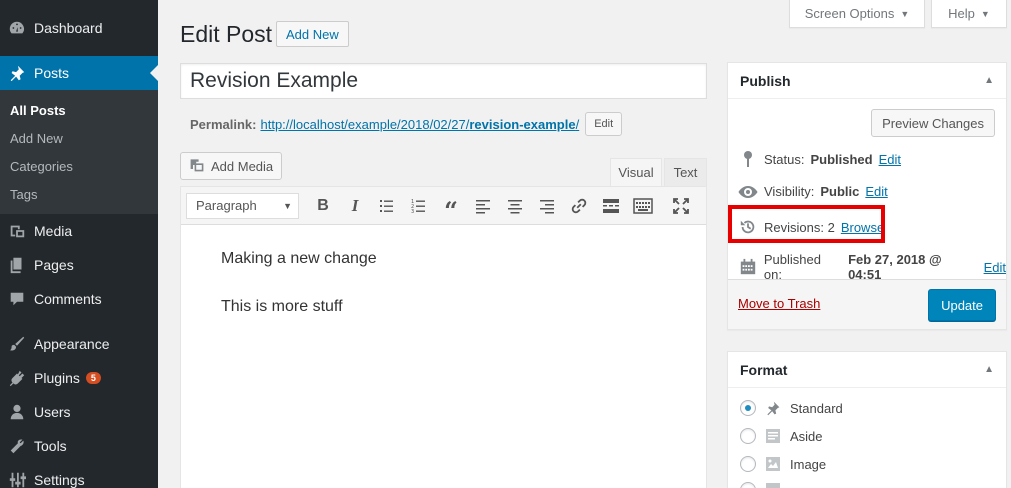 This screenshot has width=1011, height=488. What do you see at coordinates (890, 159) in the screenshot?
I see `edit-status-link: Edit` at bounding box center [890, 159].